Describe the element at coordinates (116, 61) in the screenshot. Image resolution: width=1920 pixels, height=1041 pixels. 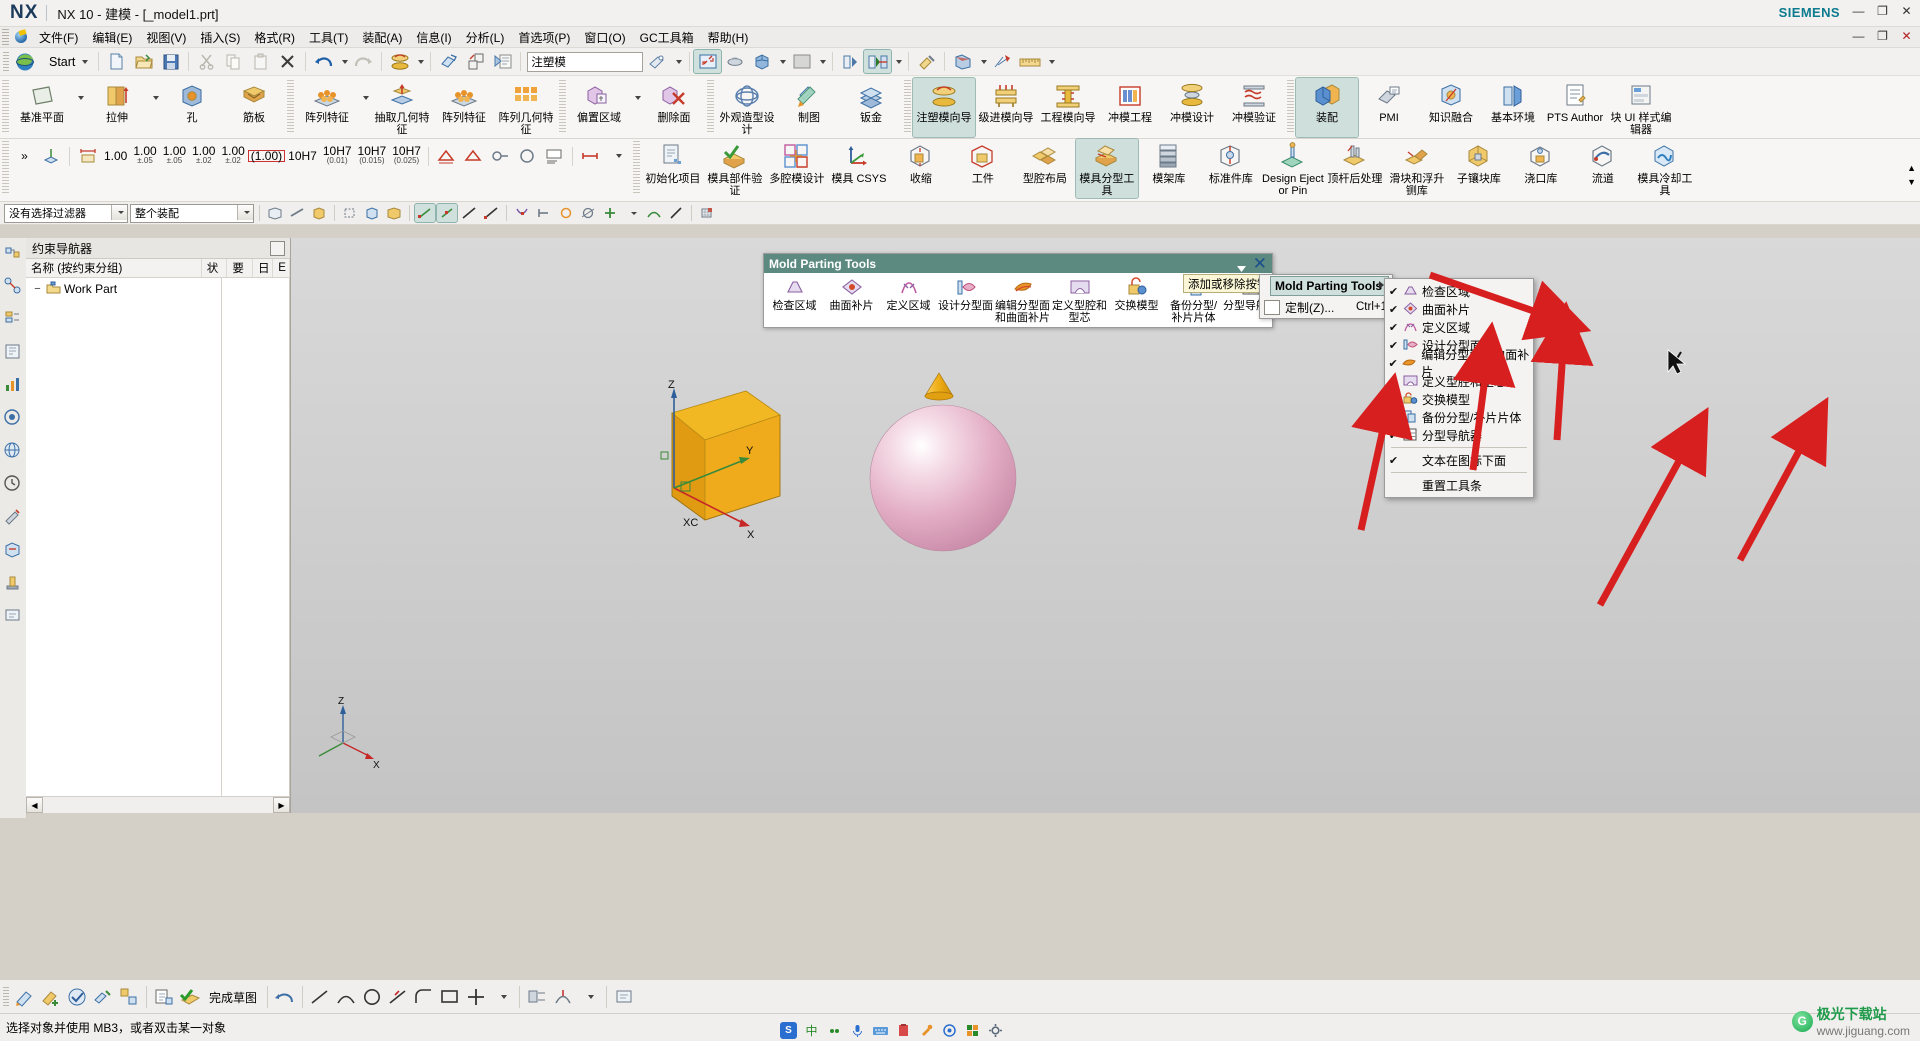
I see `new-file-button` at that location.